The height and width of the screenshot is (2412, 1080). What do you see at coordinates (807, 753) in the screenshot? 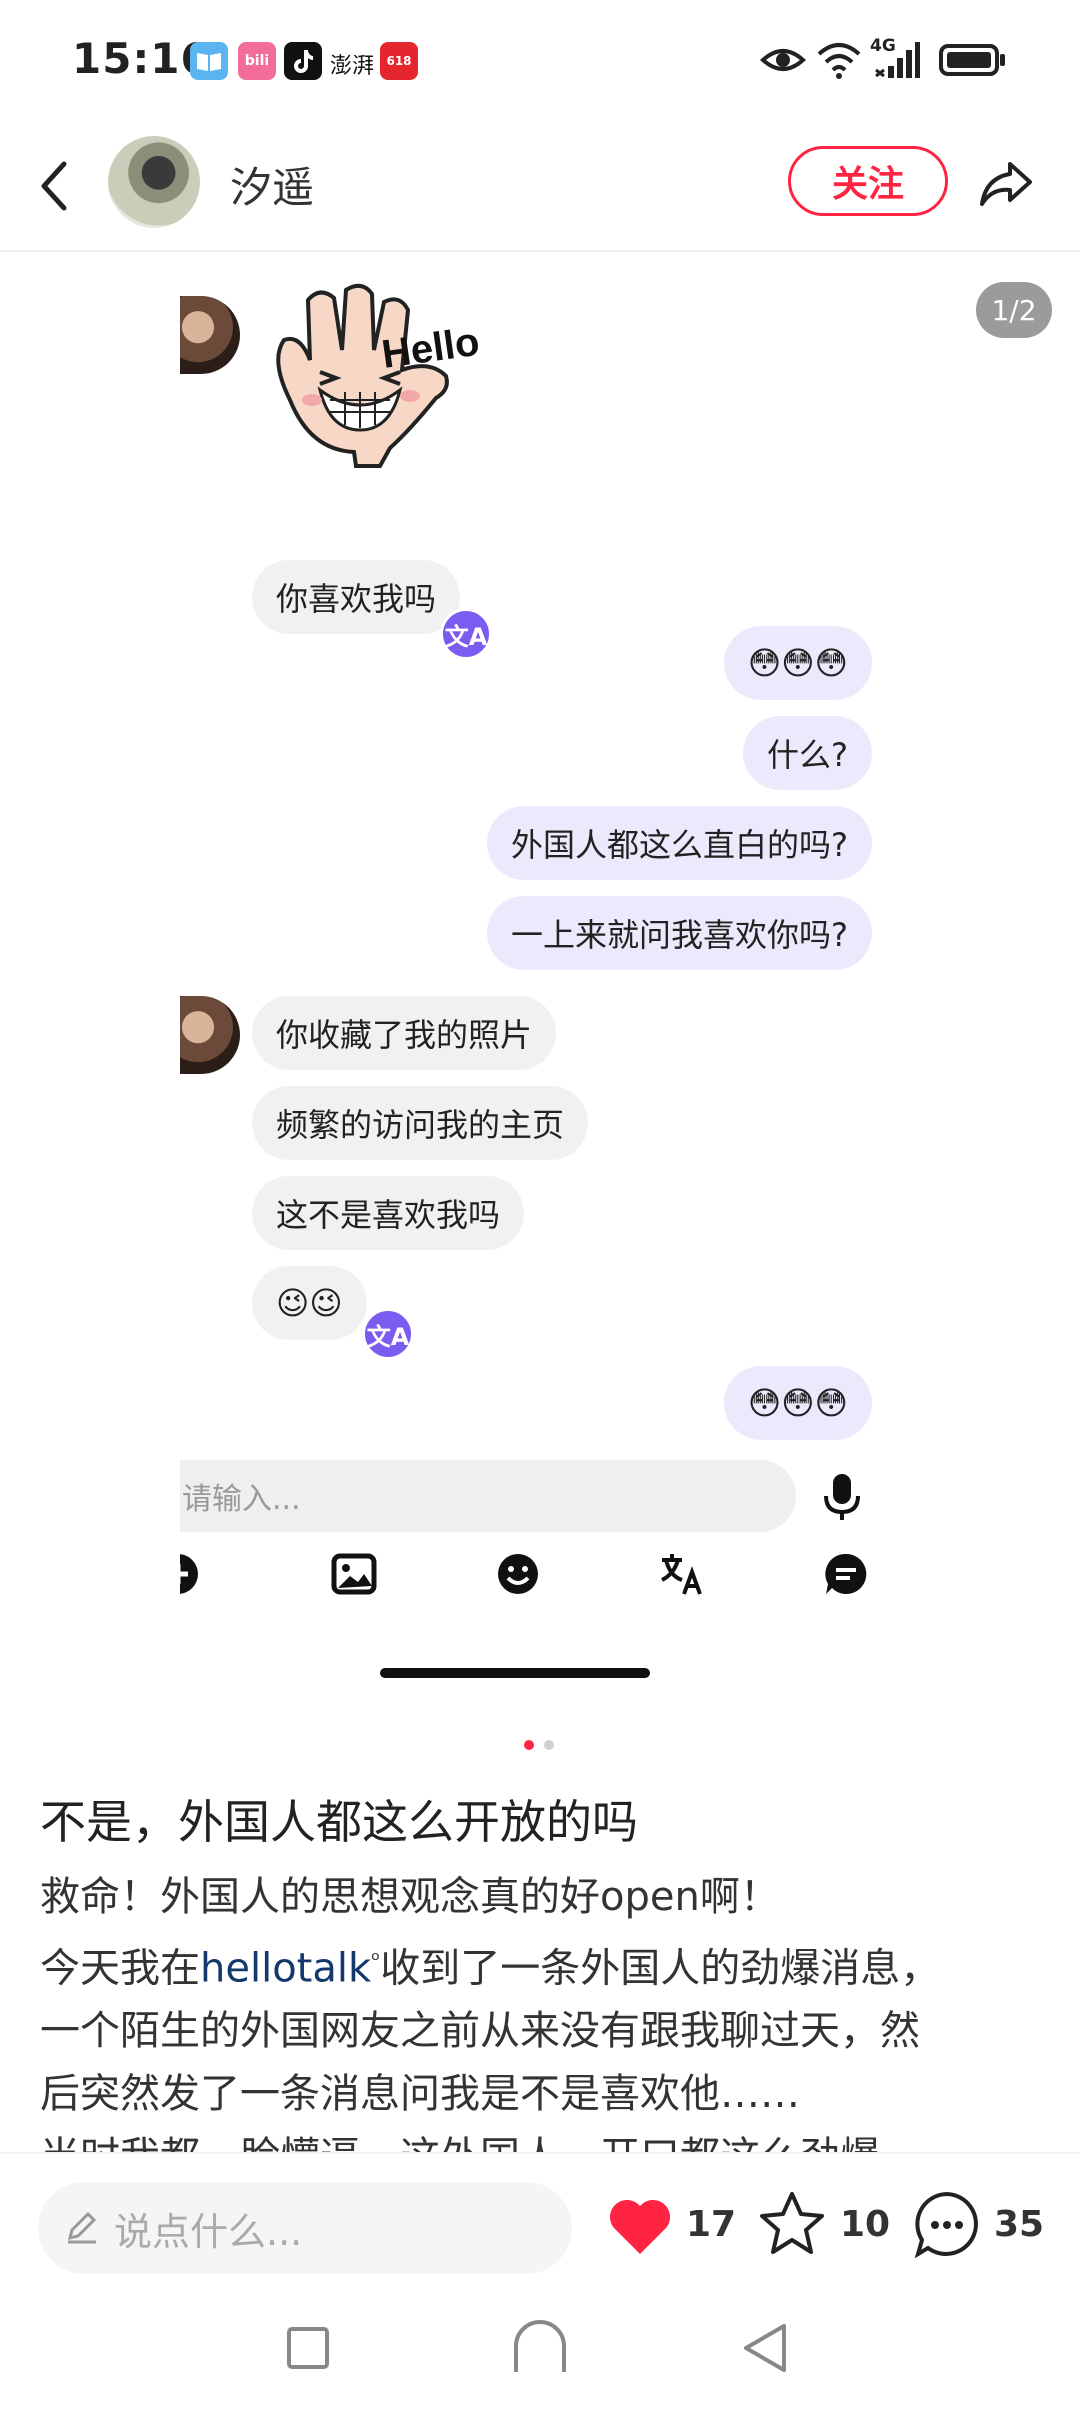
I see `outgoing-message: 什么?` at bounding box center [807, 753].